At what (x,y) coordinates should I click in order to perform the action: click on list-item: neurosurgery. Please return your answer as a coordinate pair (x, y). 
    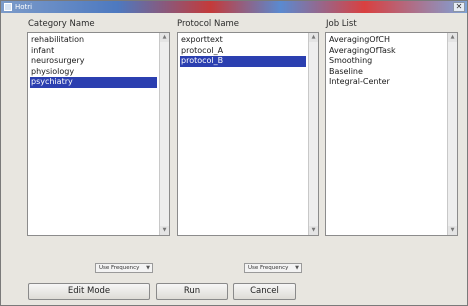
    Looking at the image, I should click on (94, 61).